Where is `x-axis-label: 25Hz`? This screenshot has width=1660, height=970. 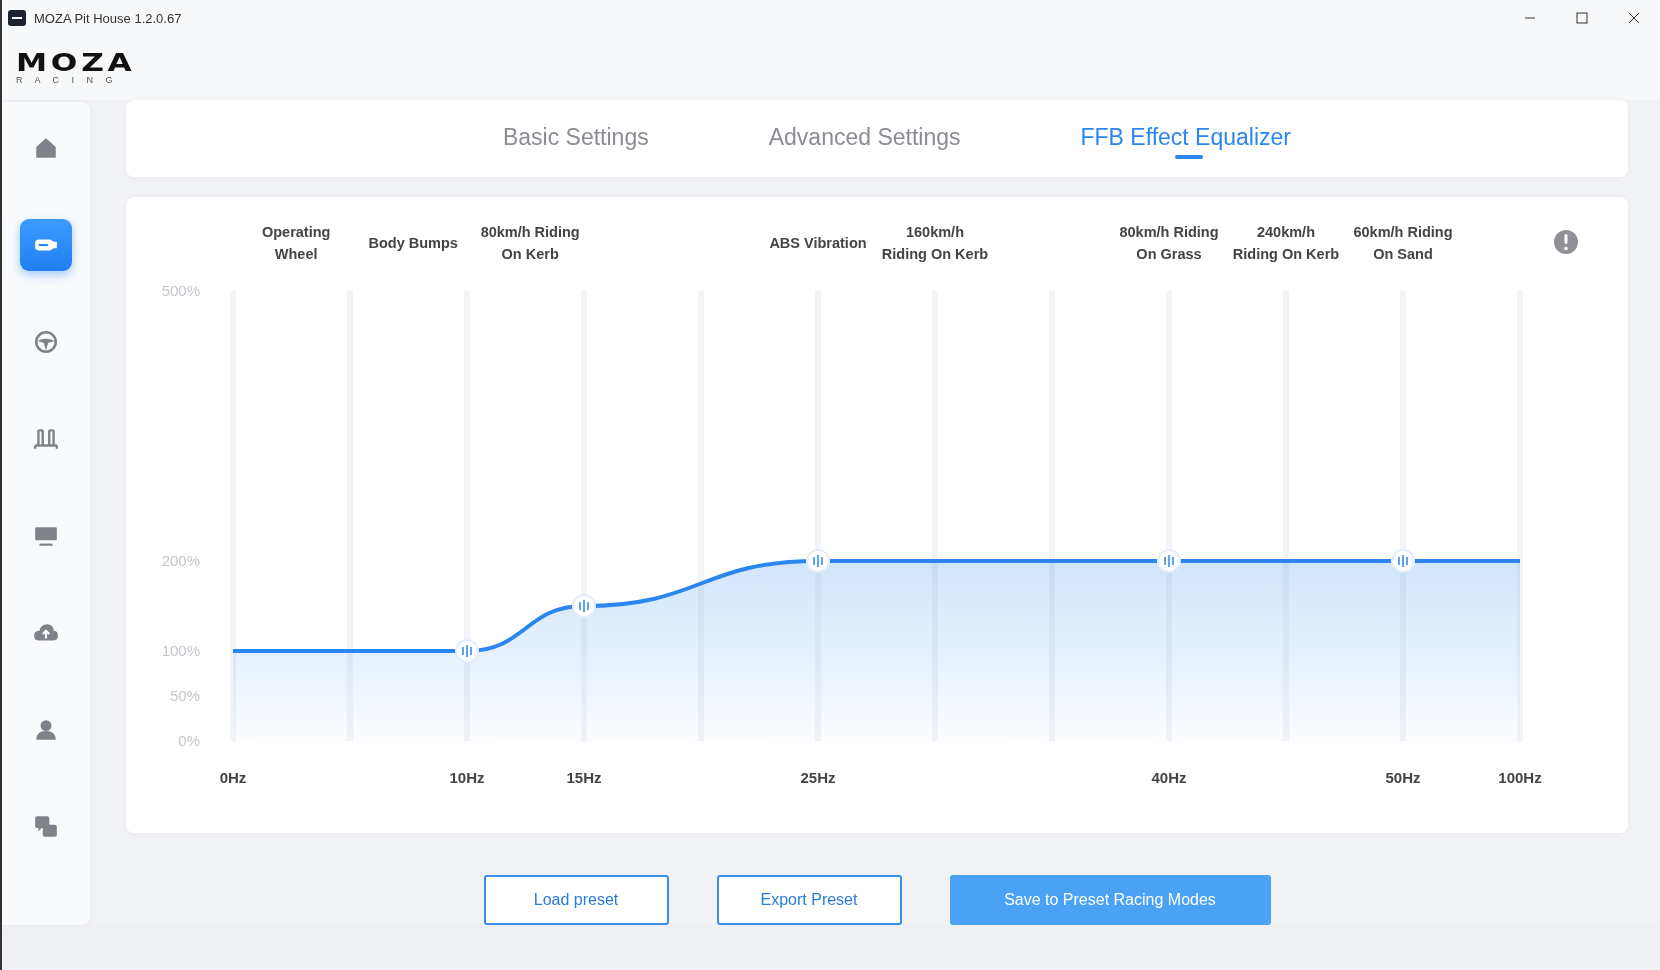 x-axis-label: 25Hz is located at coordinates (818, 777).